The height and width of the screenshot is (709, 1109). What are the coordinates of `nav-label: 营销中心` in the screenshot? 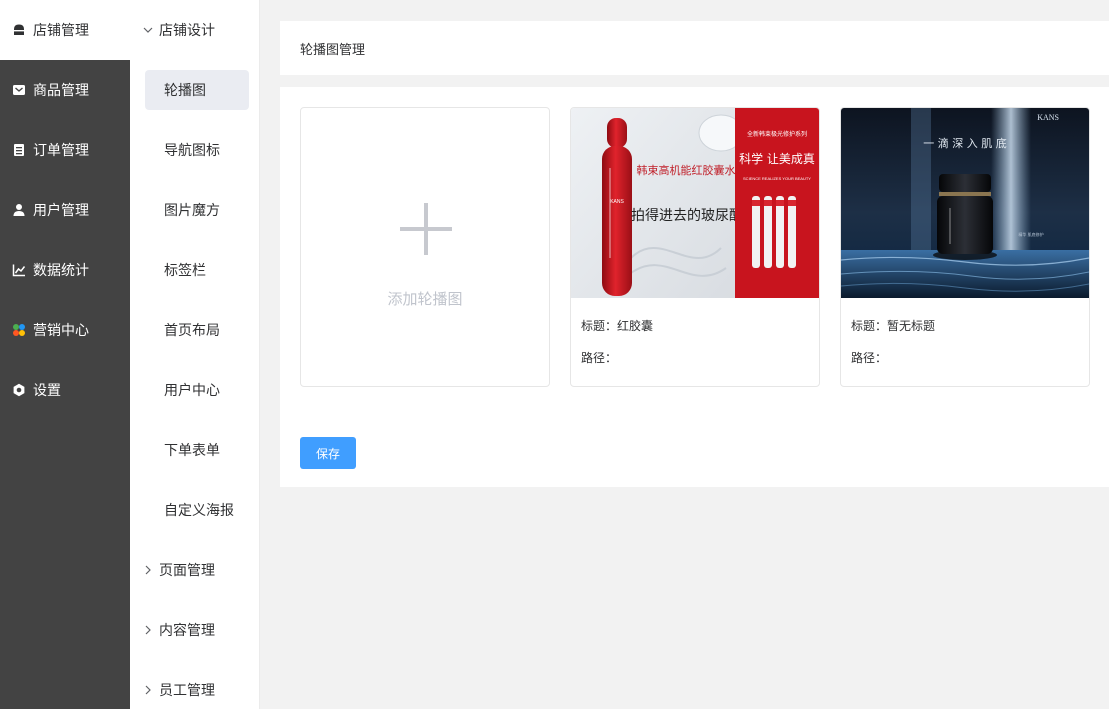 It's located at (61, 330).